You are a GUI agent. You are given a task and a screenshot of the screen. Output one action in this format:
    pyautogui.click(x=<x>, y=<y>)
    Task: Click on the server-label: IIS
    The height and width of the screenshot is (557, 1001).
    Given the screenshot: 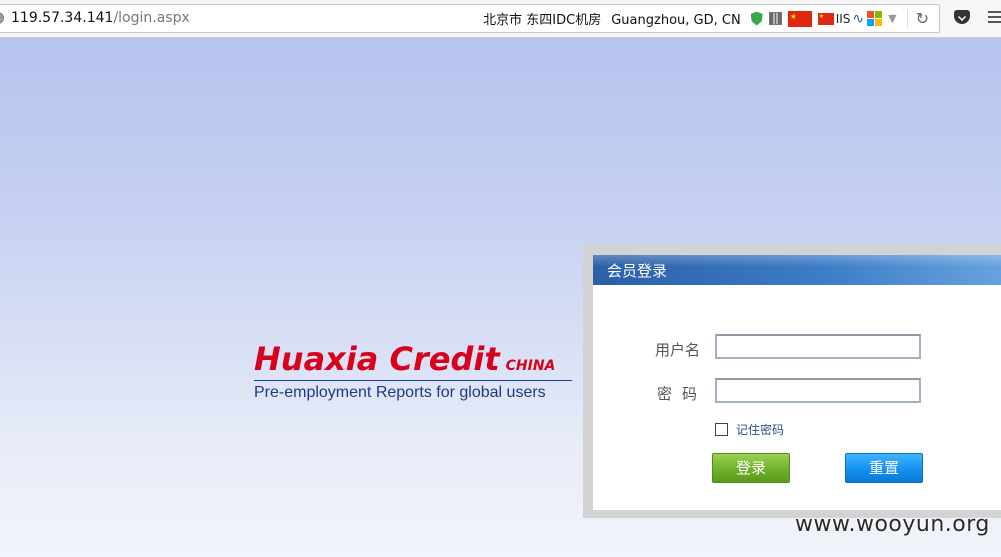 What is the action you would take?
    pyautogui.click(x=843, y=18)
    